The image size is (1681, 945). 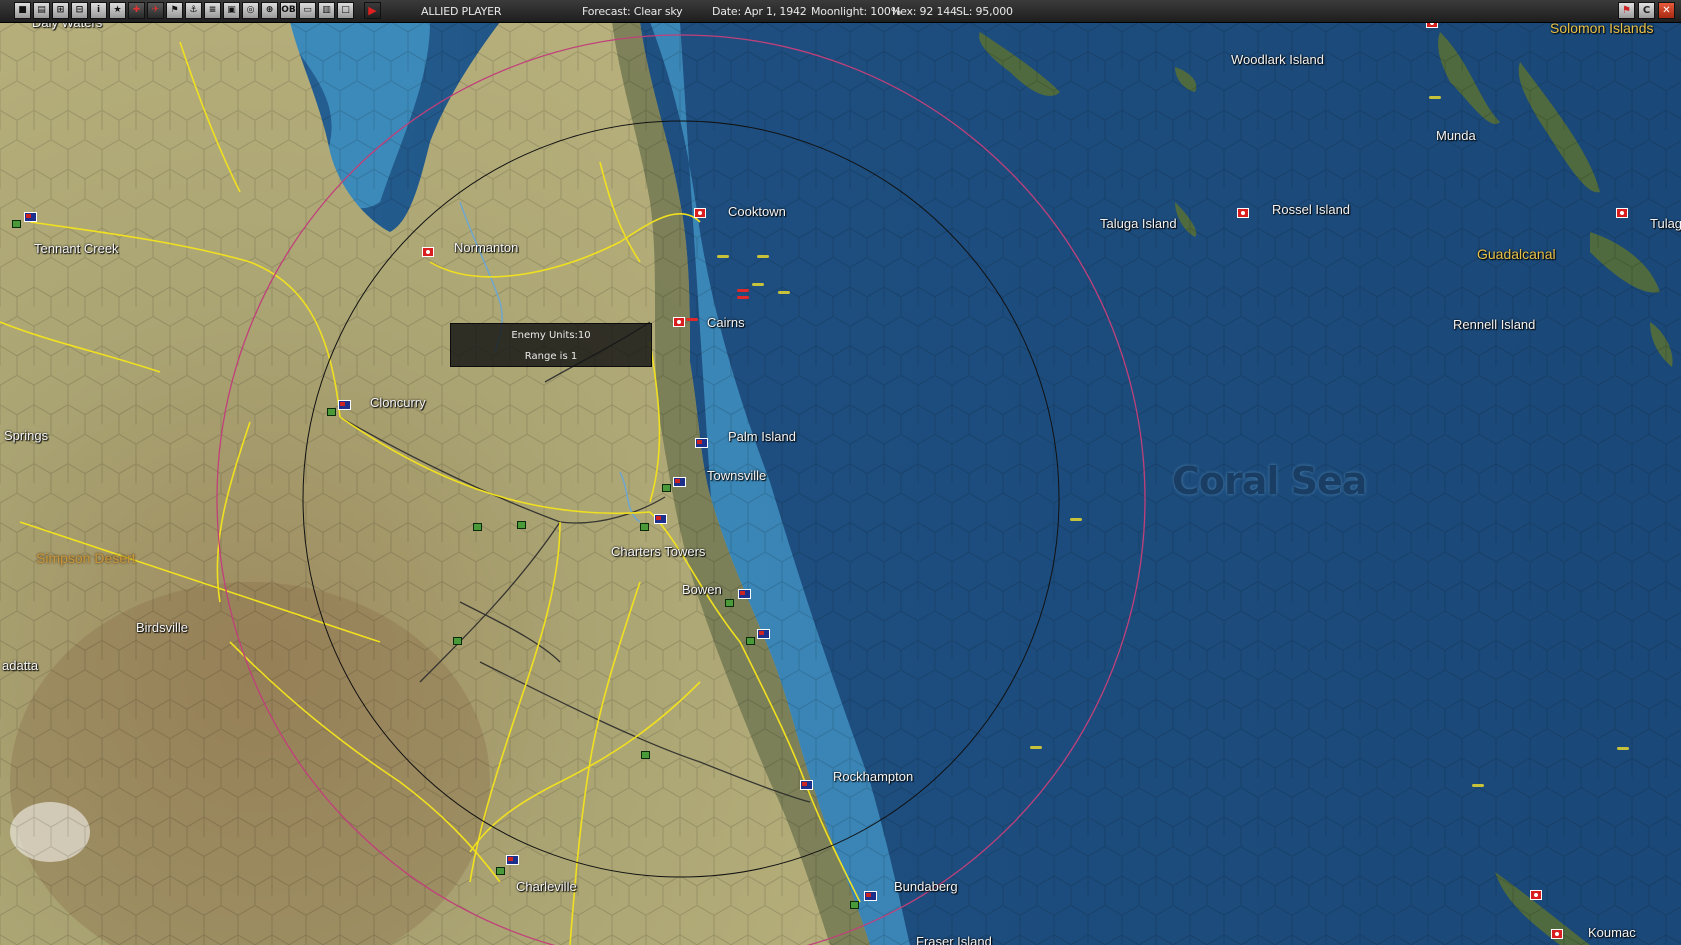 What do you see at coordinates (762, 436) in the screenshot?
I see `label-palm-island: Palm Island` at bounding box center [762, 436].